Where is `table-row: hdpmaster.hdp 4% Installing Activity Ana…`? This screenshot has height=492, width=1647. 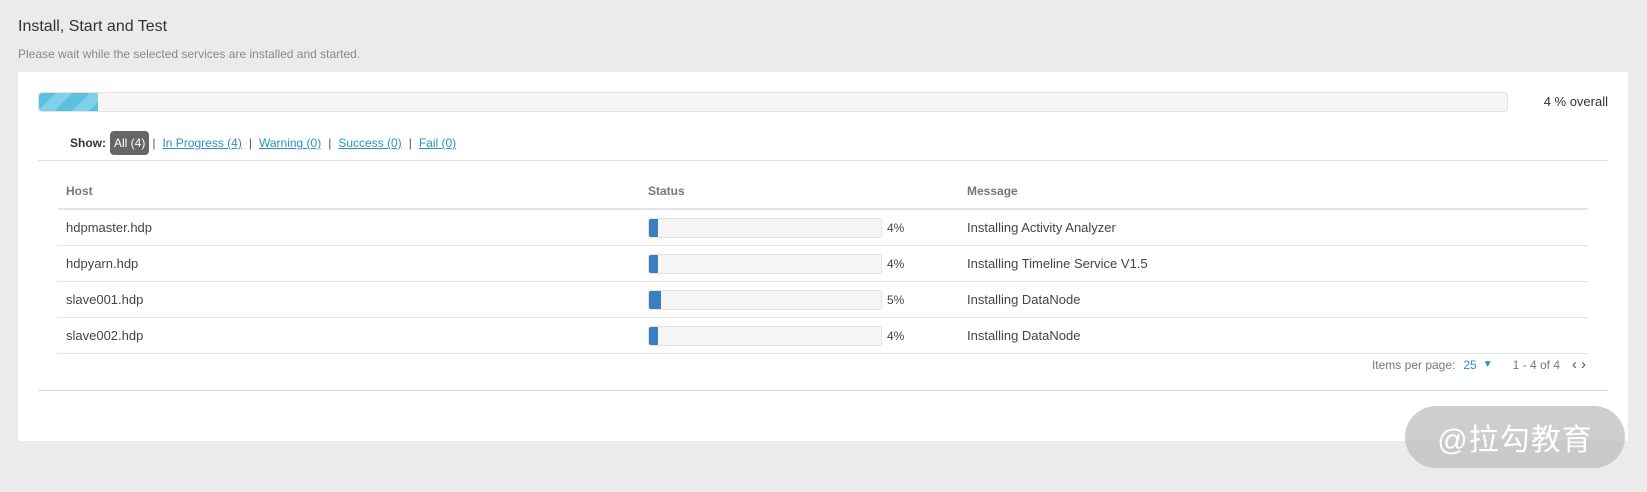
table-row: hdpmaster.hdp 4% Installing Activity Ana… is located at coordinates (823, 227).